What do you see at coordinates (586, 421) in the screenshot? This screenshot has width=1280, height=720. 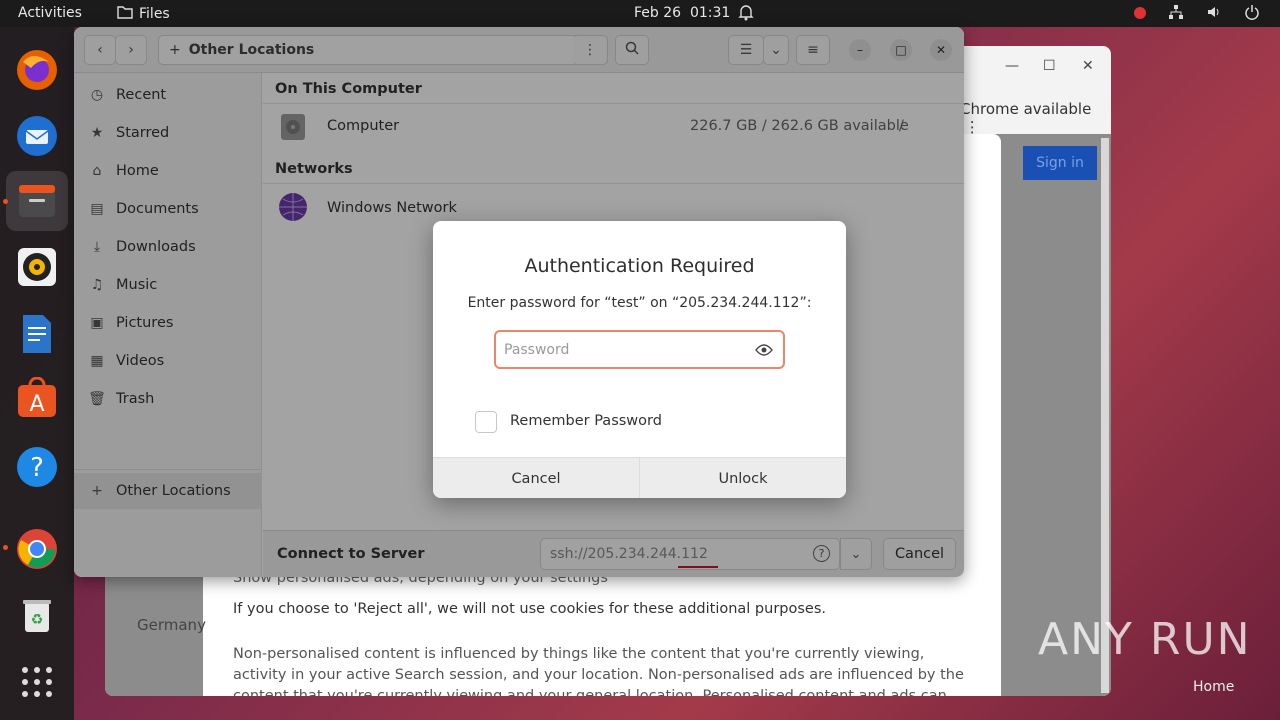 I see `remember-password-label: Remember Password` at bounding box center [586, 421].